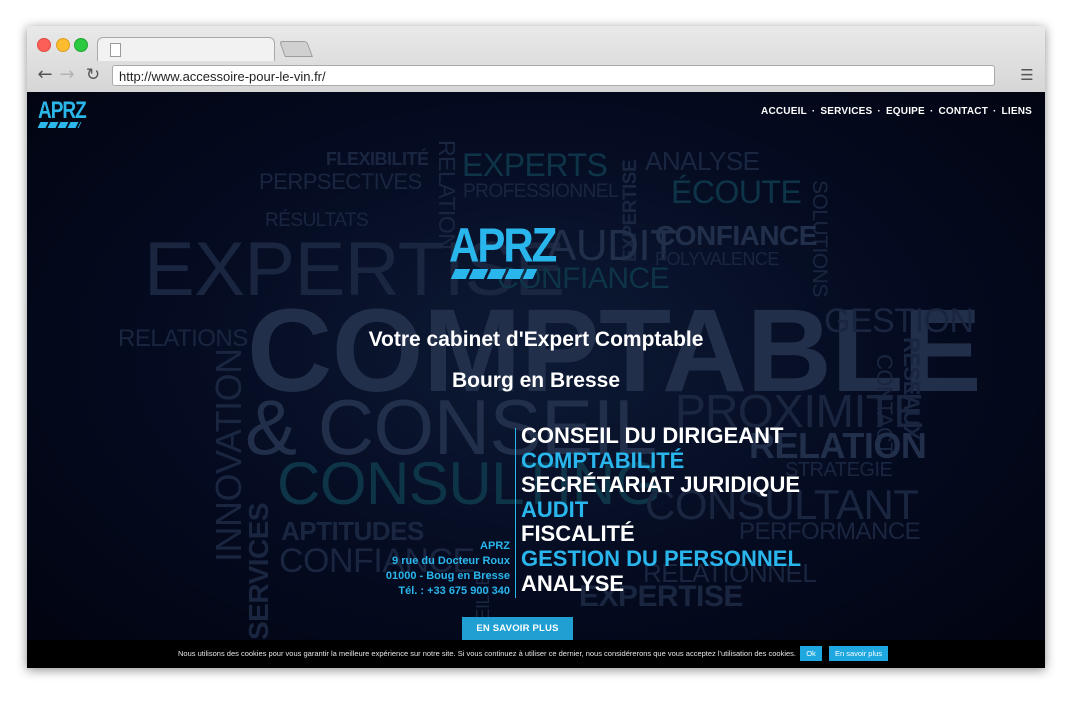 The width and height of the screenshot is (1073, 715). I want to click on nav-item-services: SERVICES, so click(846, 111).